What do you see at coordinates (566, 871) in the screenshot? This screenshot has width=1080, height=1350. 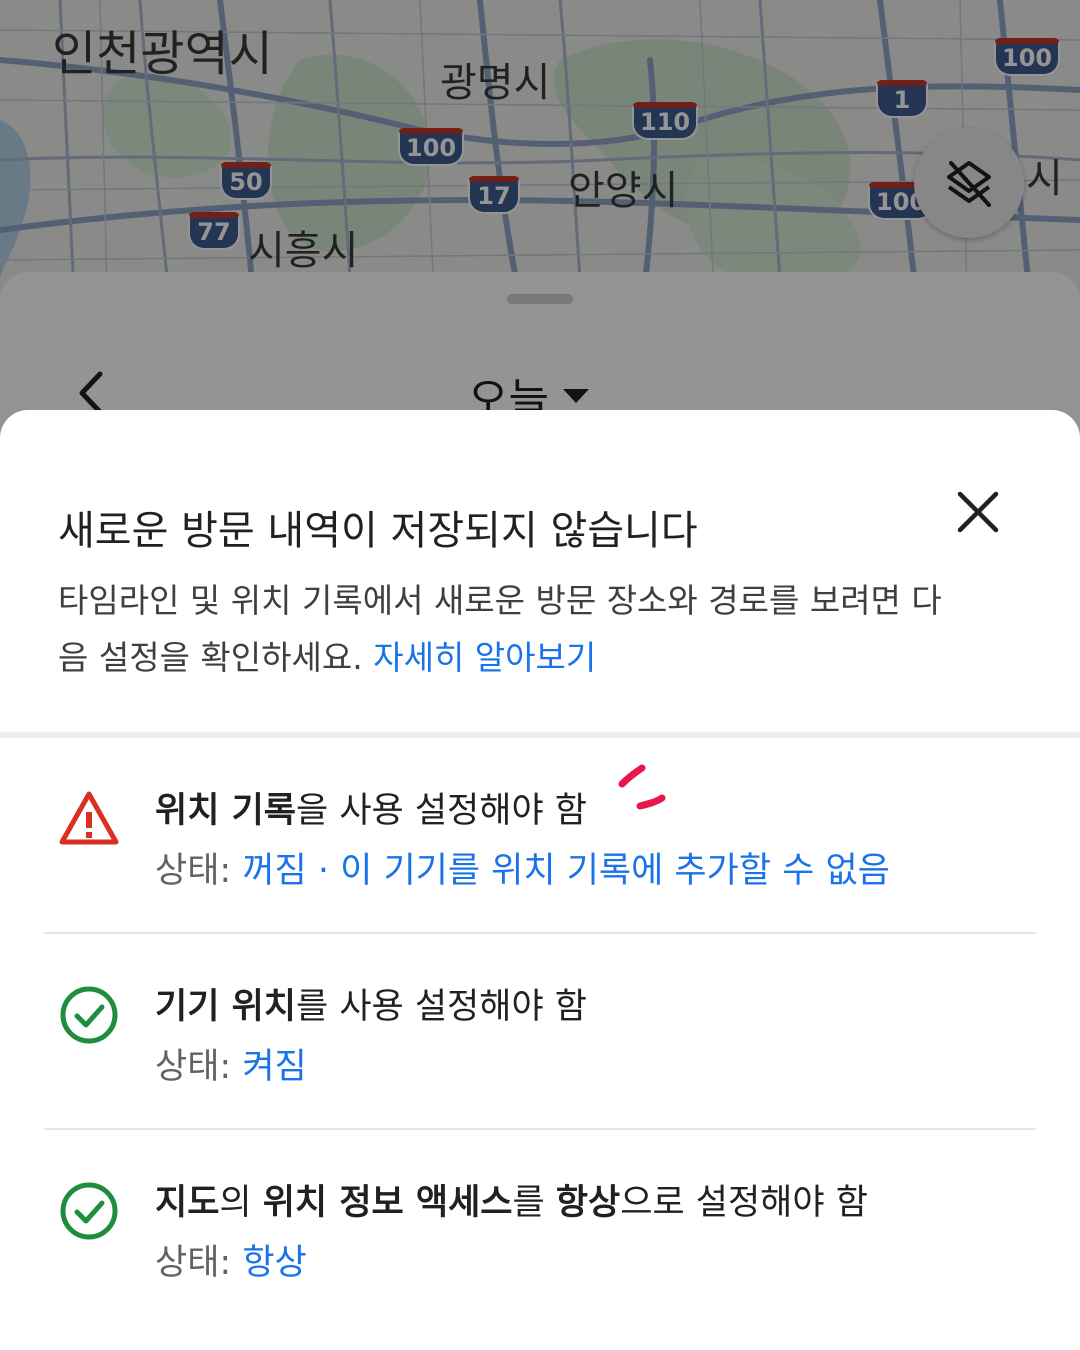 I see `status-value-link: 꺼짐 · 이 기기를 위치 기록에 추가할 수 없음` at bounding box center [566, 871].